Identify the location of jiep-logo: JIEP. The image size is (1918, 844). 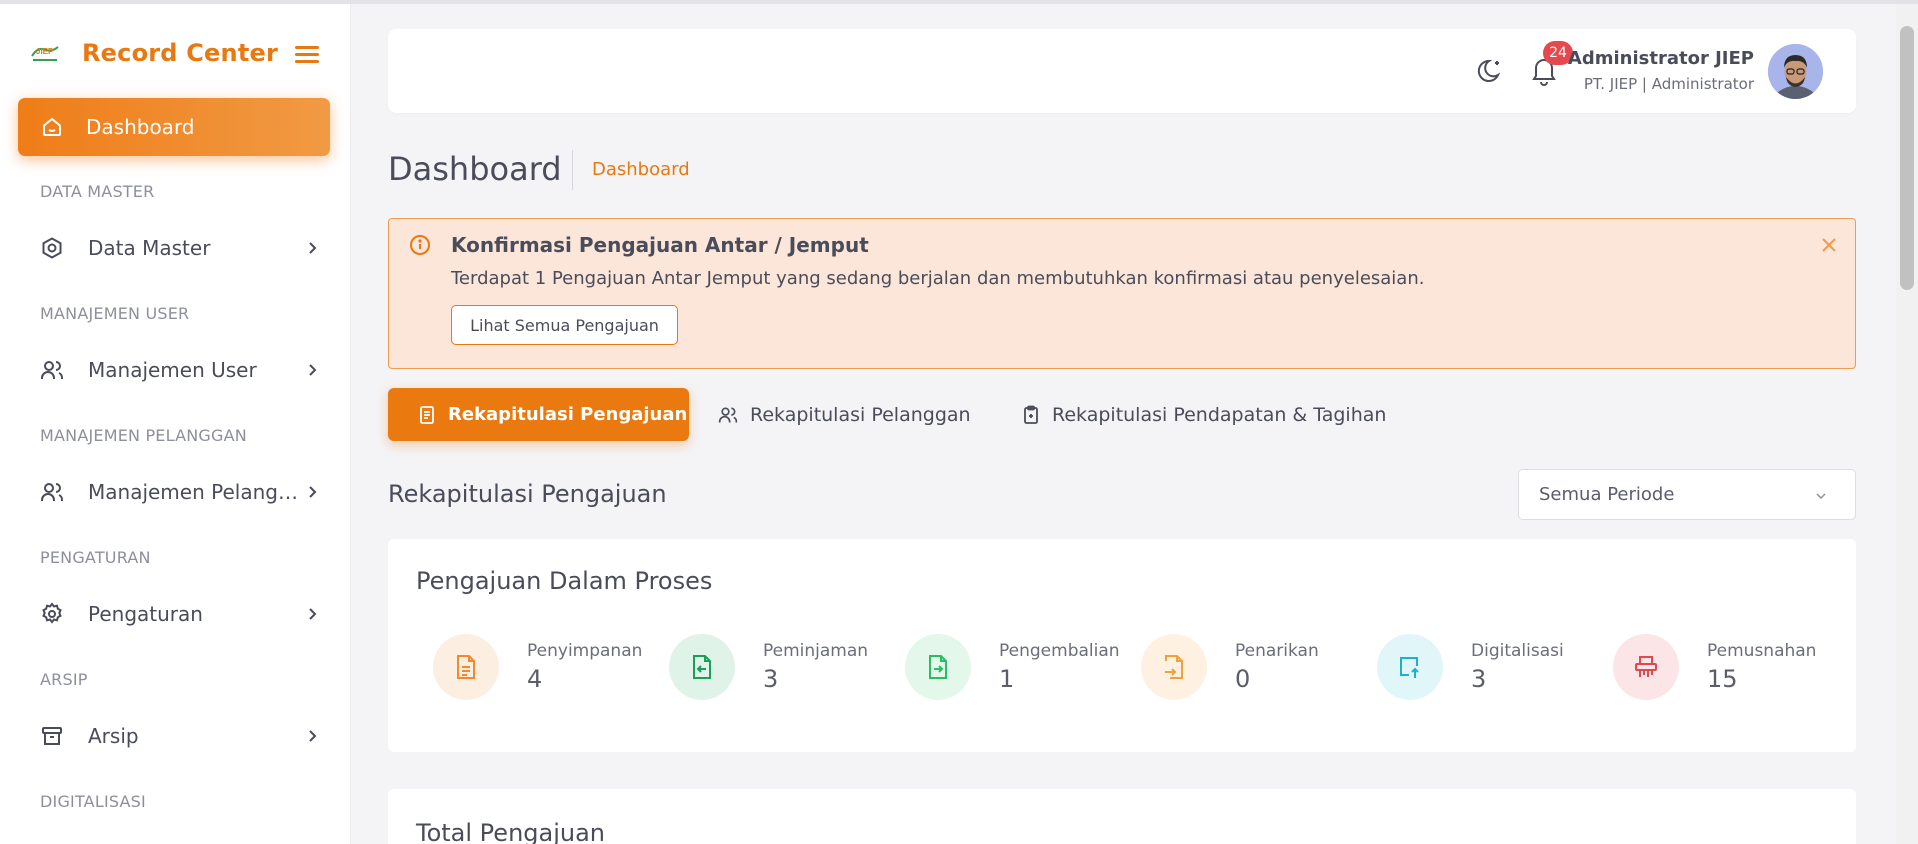
(45, 53).